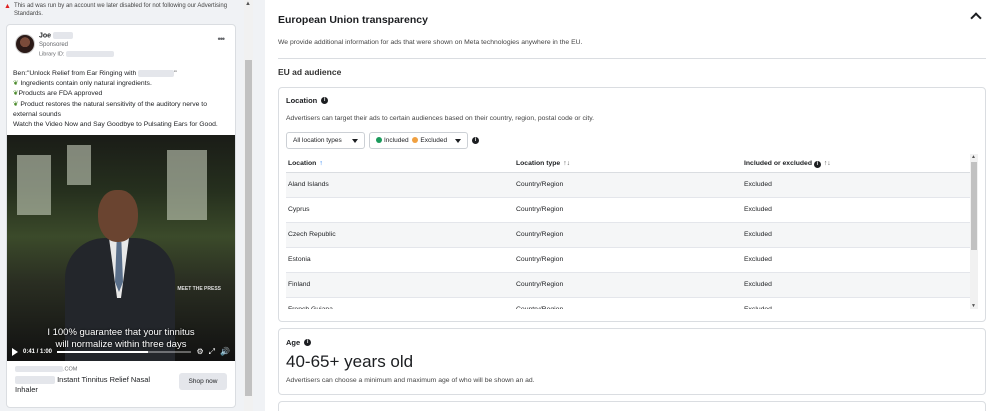 The height and width of the screenshot is (411, 1000). I want to click on column-label: Location type, so click(538, 163).